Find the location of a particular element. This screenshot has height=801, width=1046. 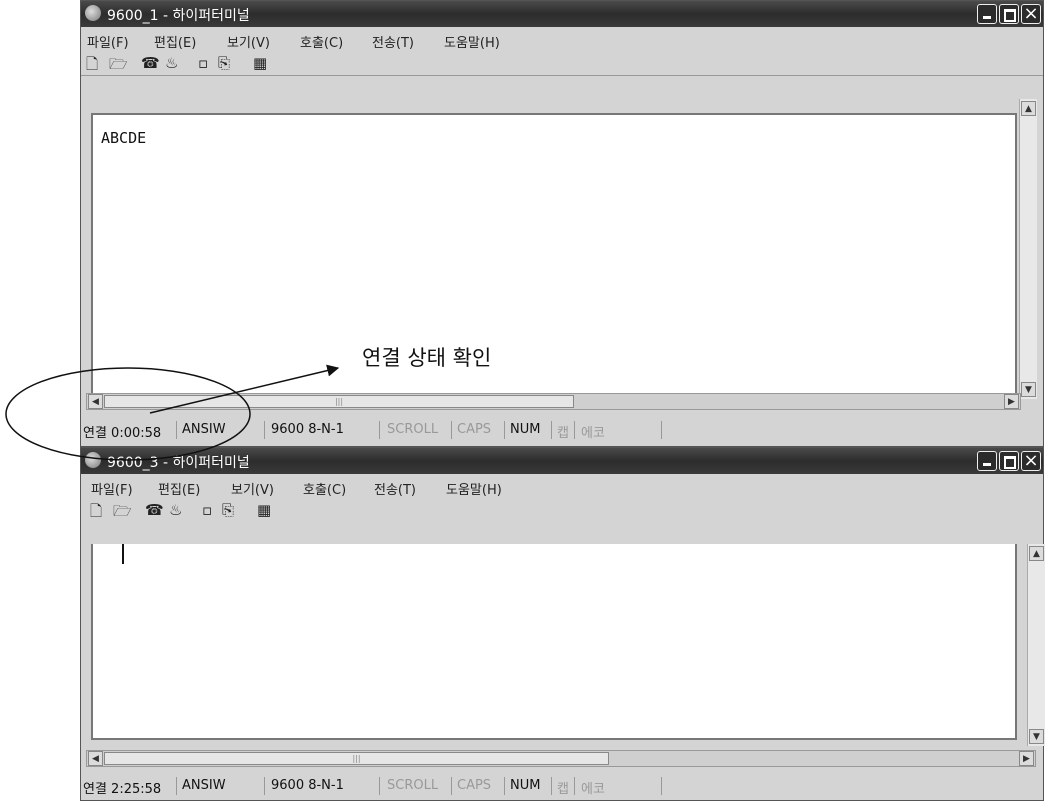

annotation-label: 연결 상태 확인 is located at coordinates (427, 358).